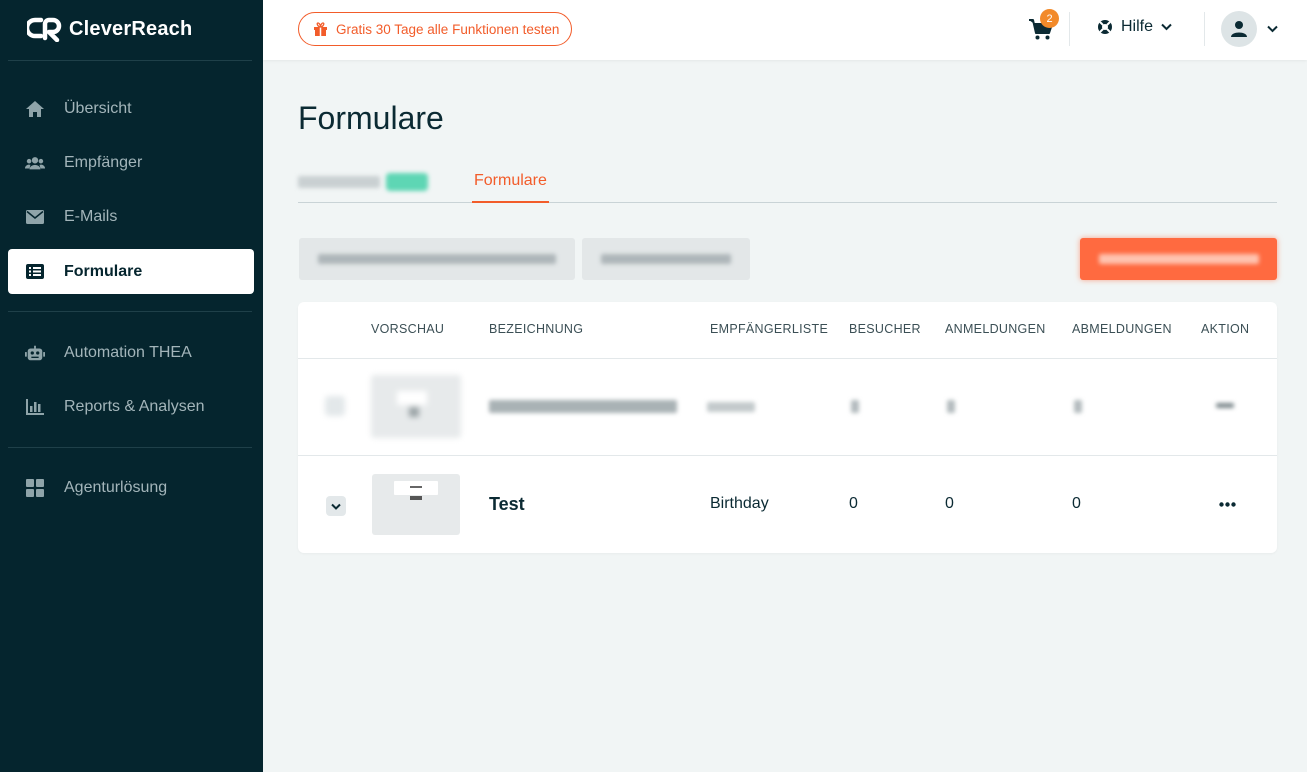 The image size is (1307, 772). What do you see at coordinates (853, 503) in the screenshot?
I see `visitors-count: 0` at bounding box center [853, 503].